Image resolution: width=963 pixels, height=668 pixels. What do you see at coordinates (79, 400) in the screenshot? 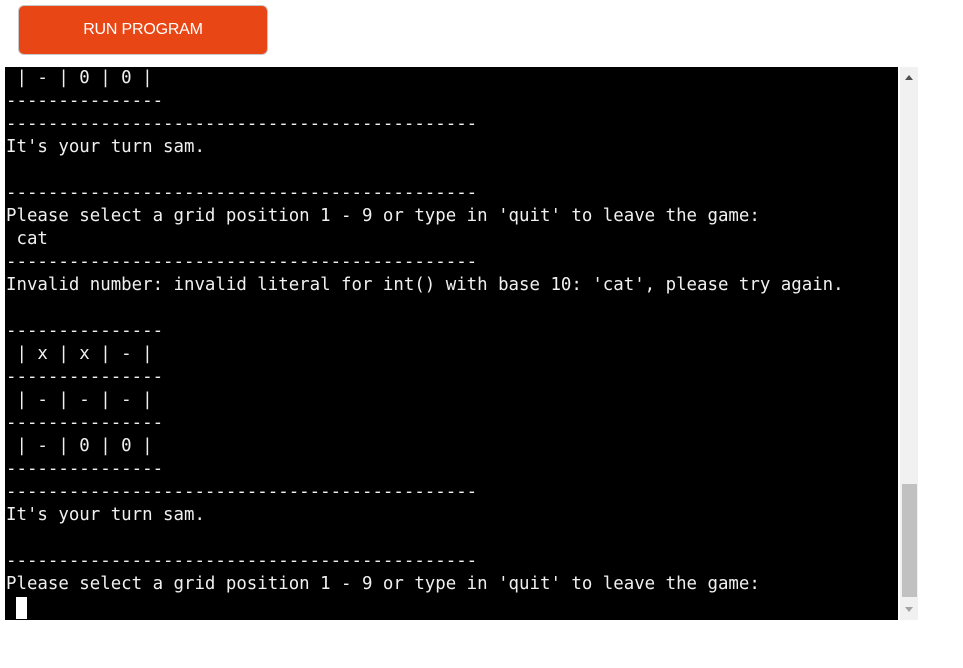
I see `terminal-line: | - | - | - |` at bounding box center [79, 400].